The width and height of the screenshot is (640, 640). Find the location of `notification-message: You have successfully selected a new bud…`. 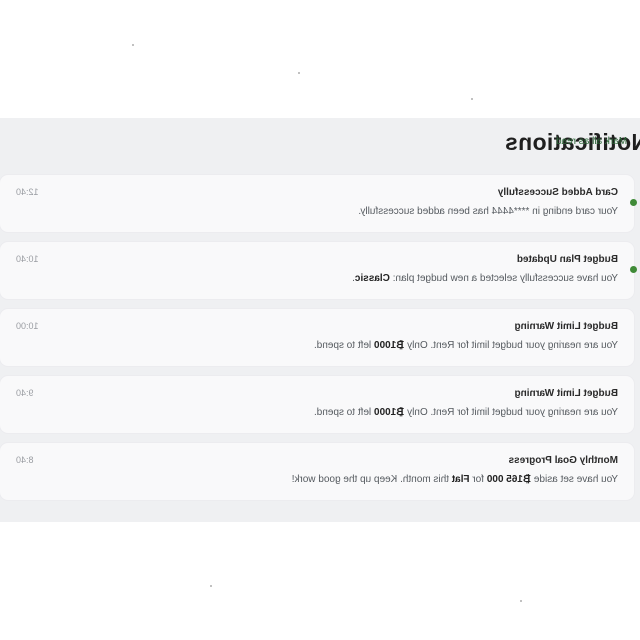

notification-message: You have successfully selected a new bud… is located at coordinates (485, 278).